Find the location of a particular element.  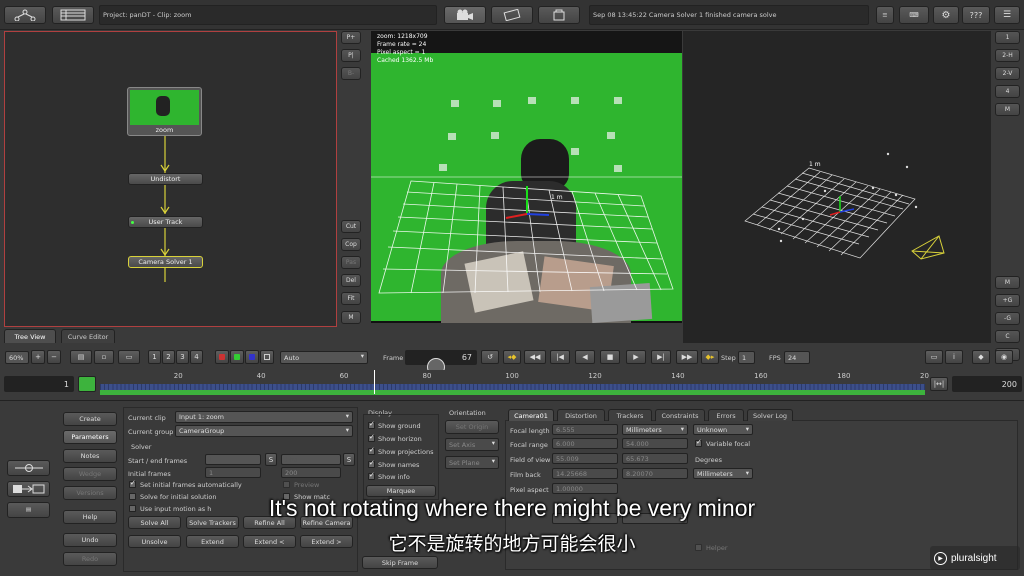

settings-button: ⚙ is located at coordinates (946, 15).